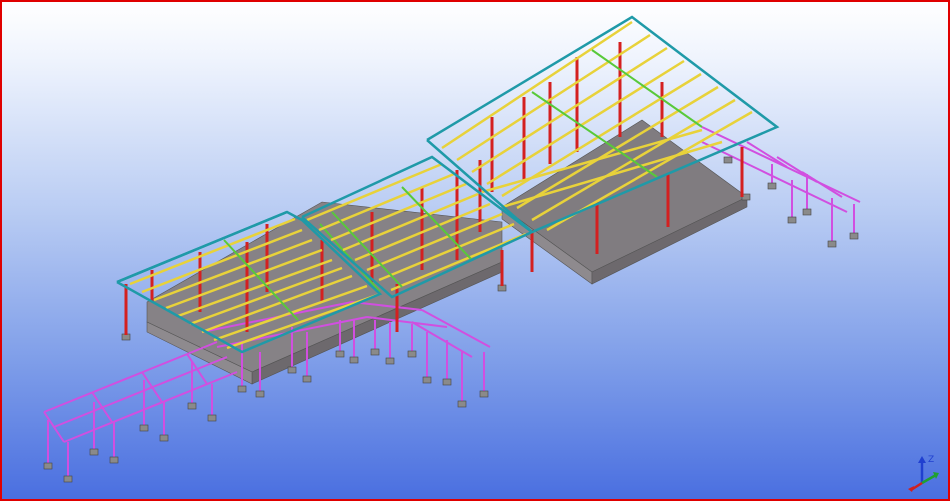 The width and height of the screenshot is (950, 501). What do you see at coordinates (929, 479) in the screenshot?
I see `y-axis` at bounding box center [929, 479].